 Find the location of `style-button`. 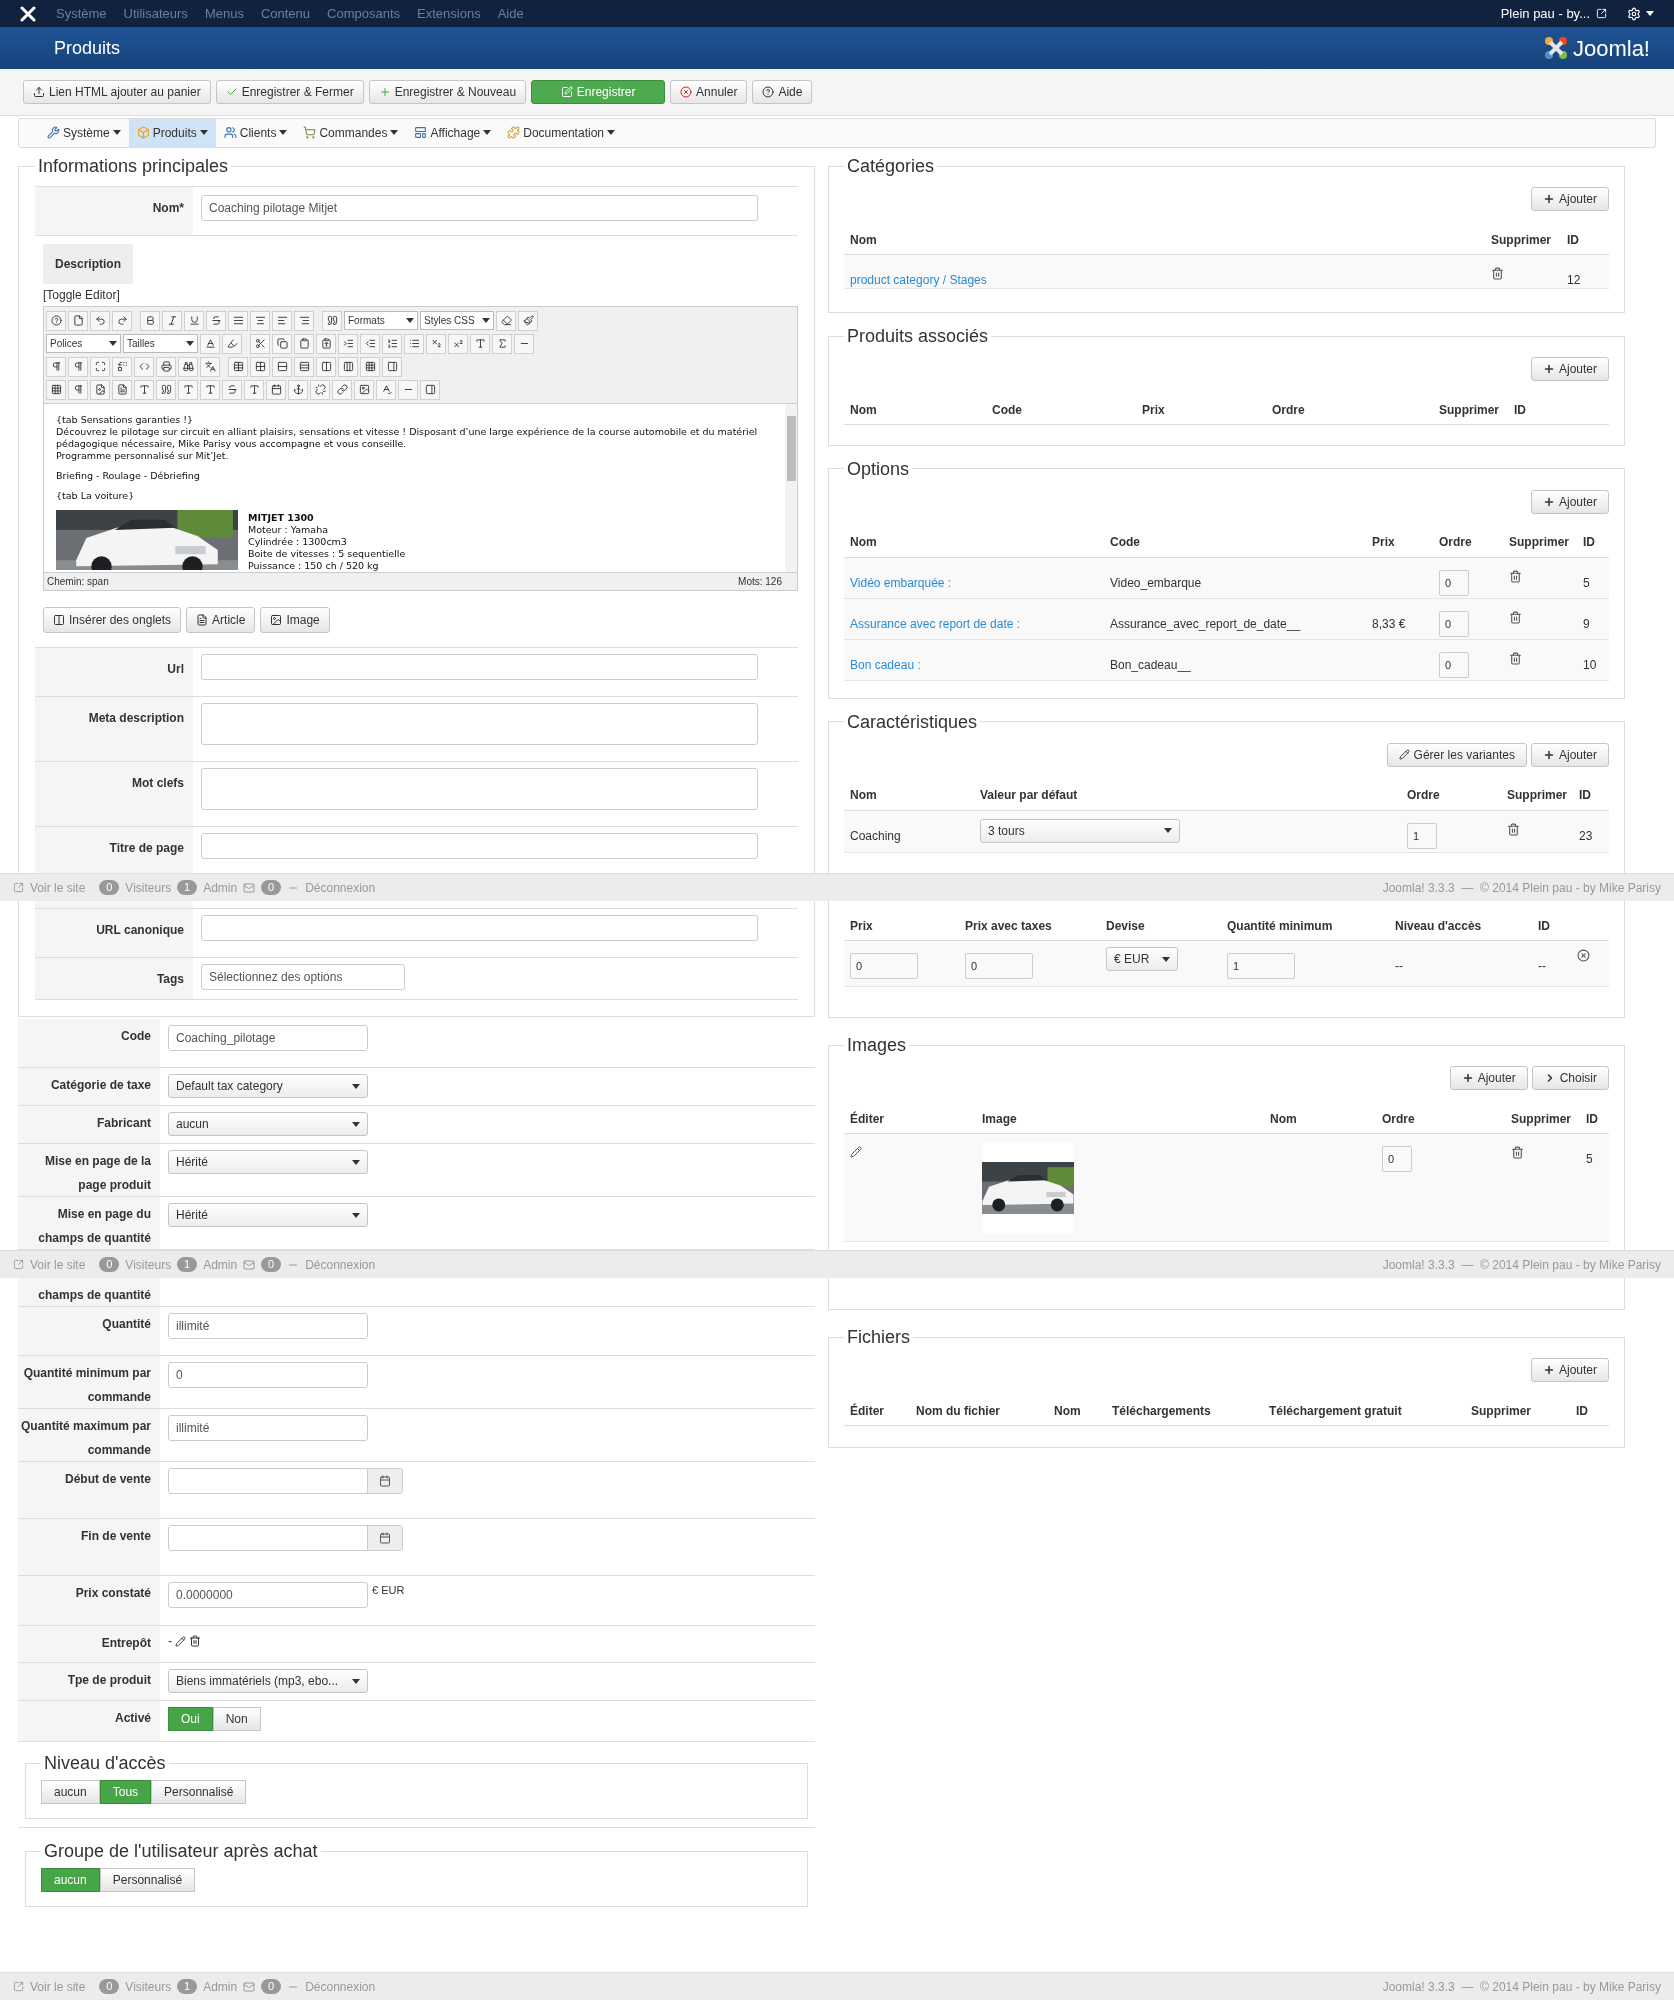

style-button is located at coordinates (144, 389).